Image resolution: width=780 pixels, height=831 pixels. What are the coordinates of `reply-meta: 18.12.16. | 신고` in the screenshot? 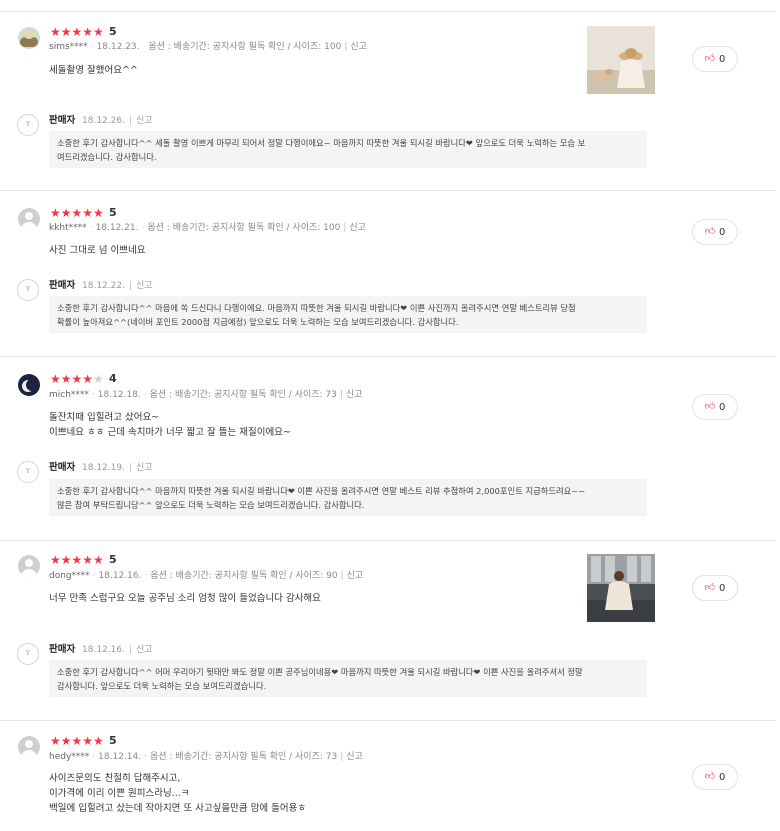 It's located at (117, 650).